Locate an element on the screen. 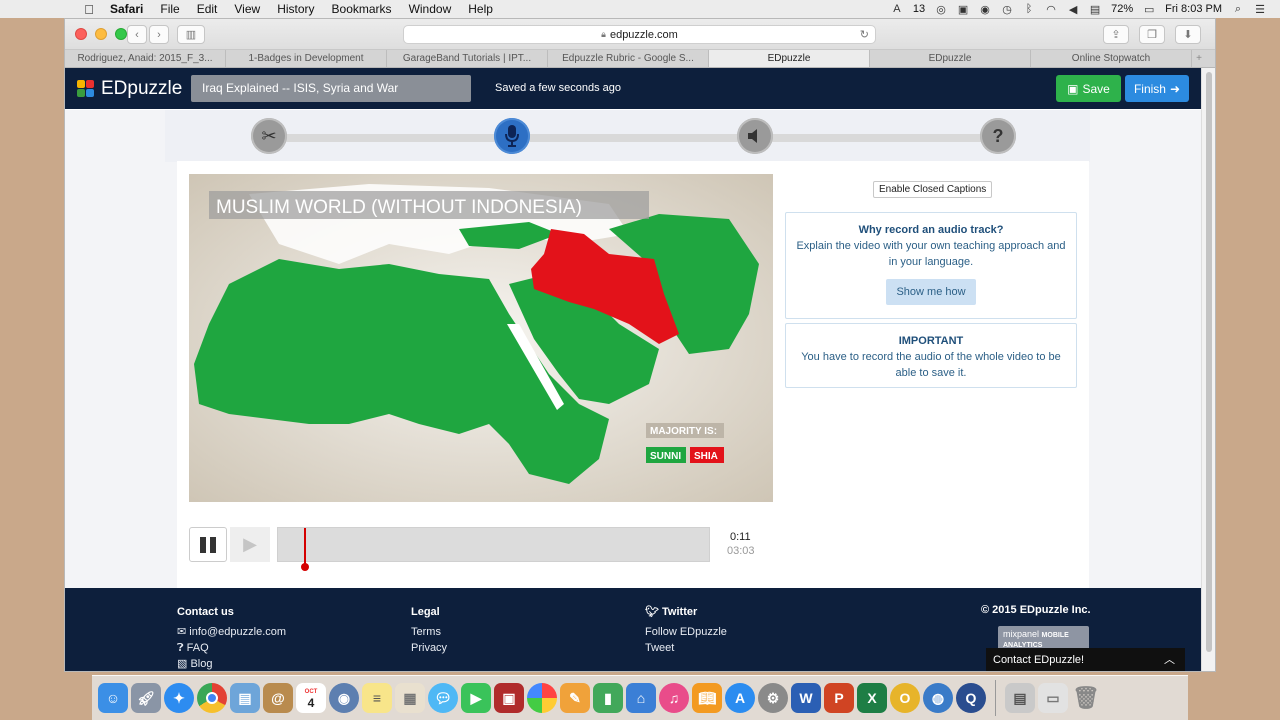  time-machine-icon: ◷ is located at coordinates (1007, 9).